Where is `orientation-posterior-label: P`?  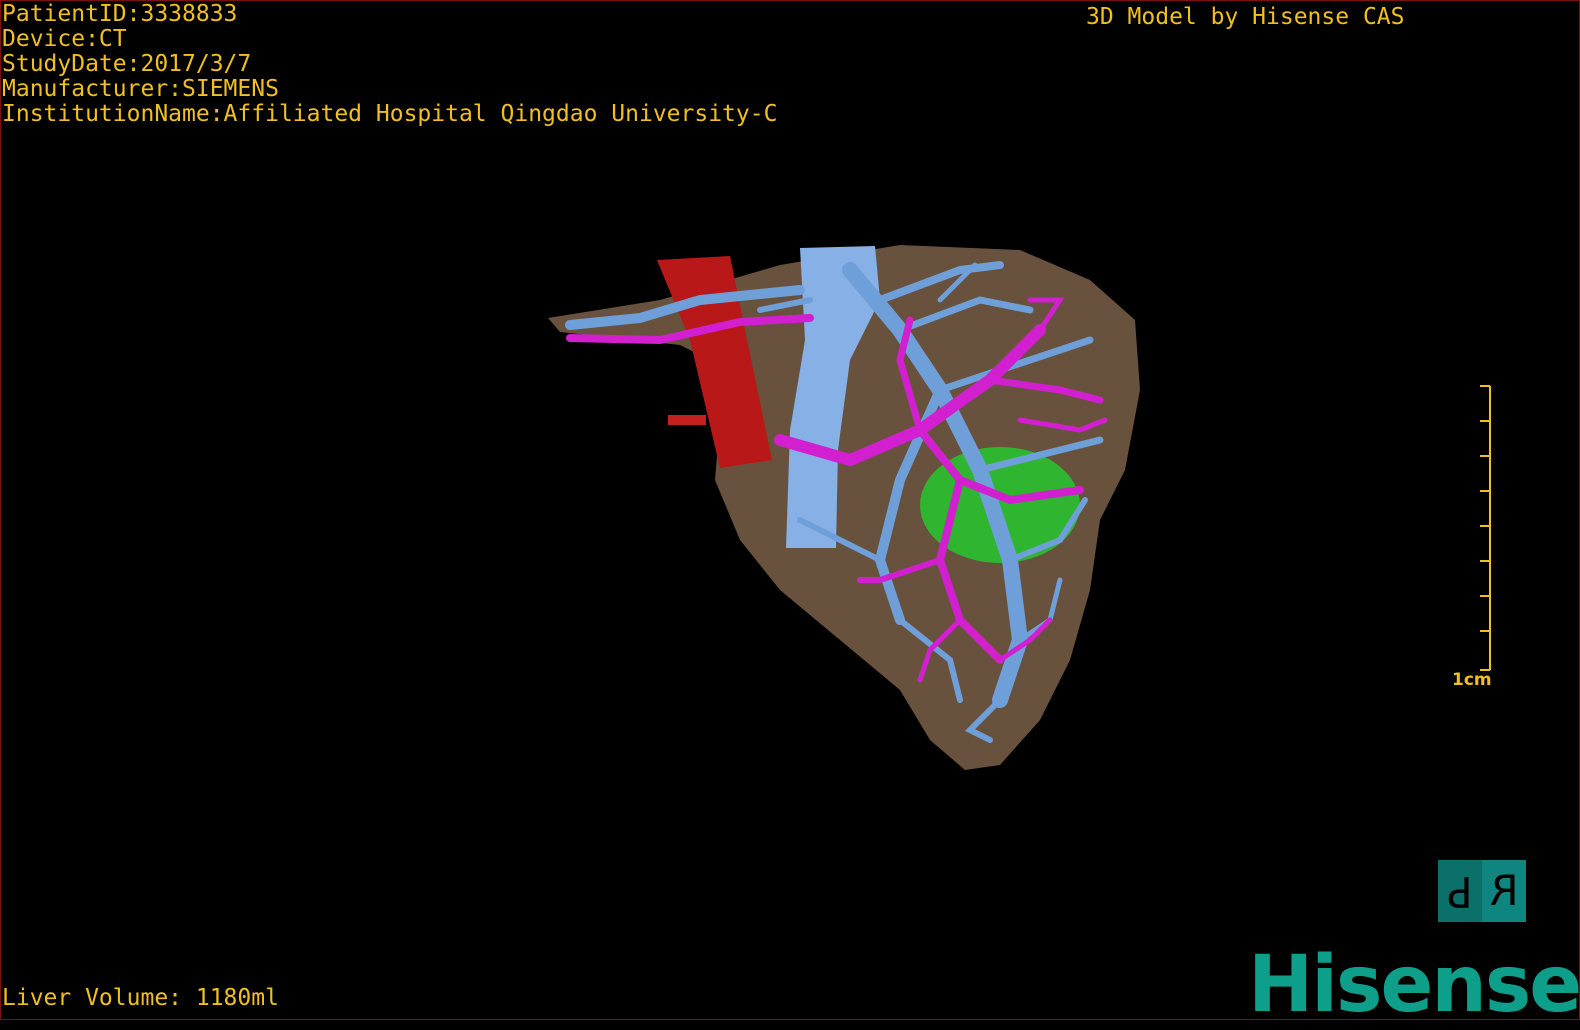
orientation-posterior-label: P is located at coordinates (1460, 891).